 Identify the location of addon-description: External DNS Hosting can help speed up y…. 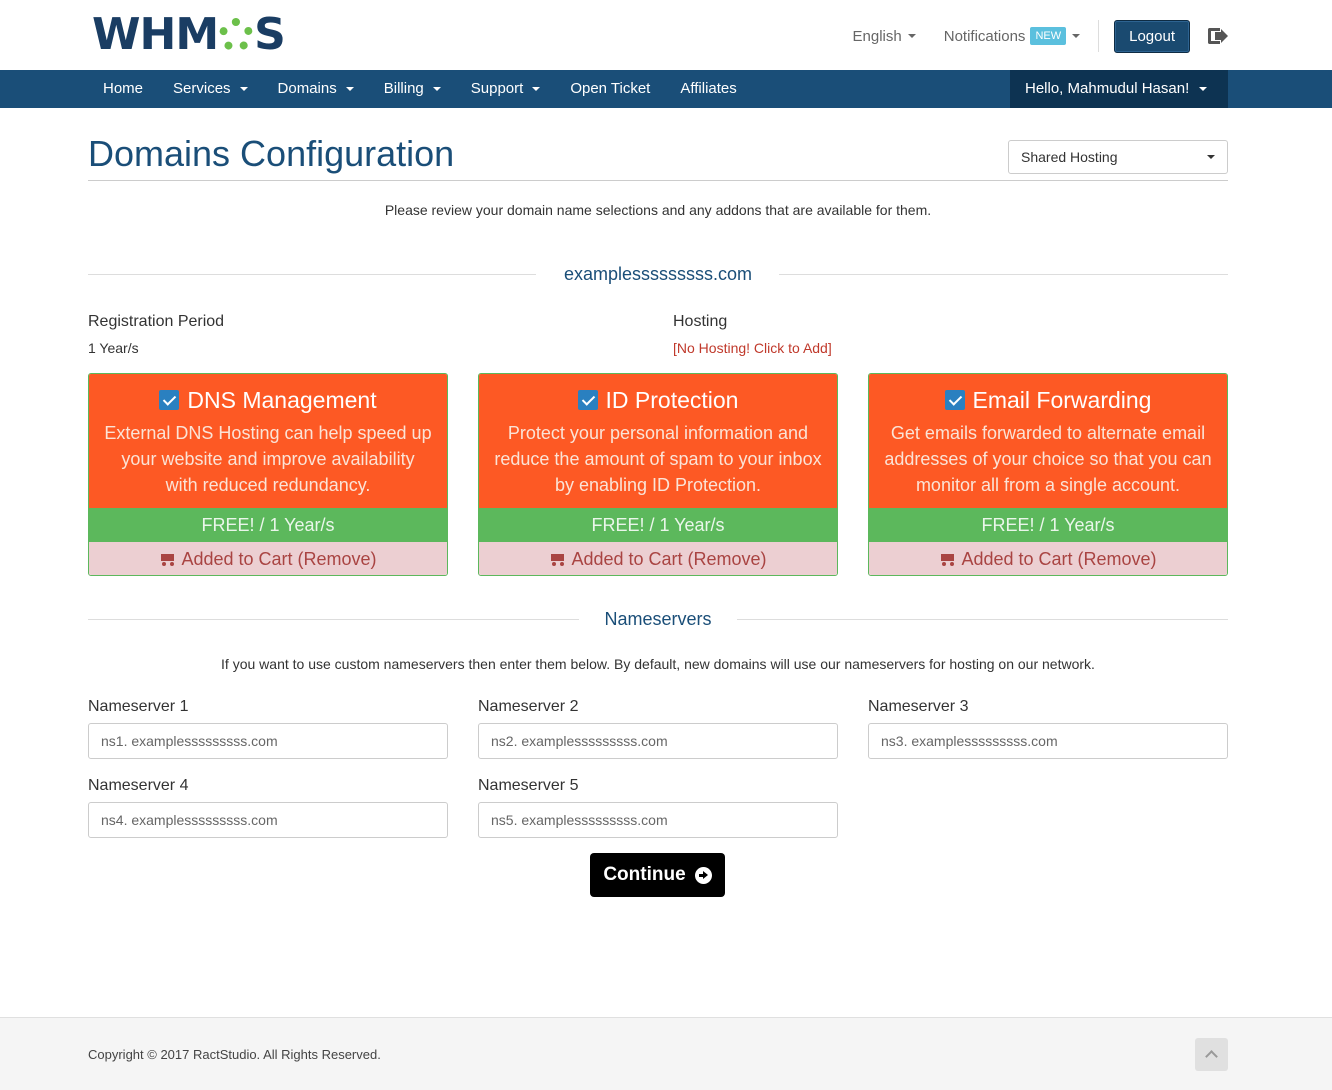
(268, 459).